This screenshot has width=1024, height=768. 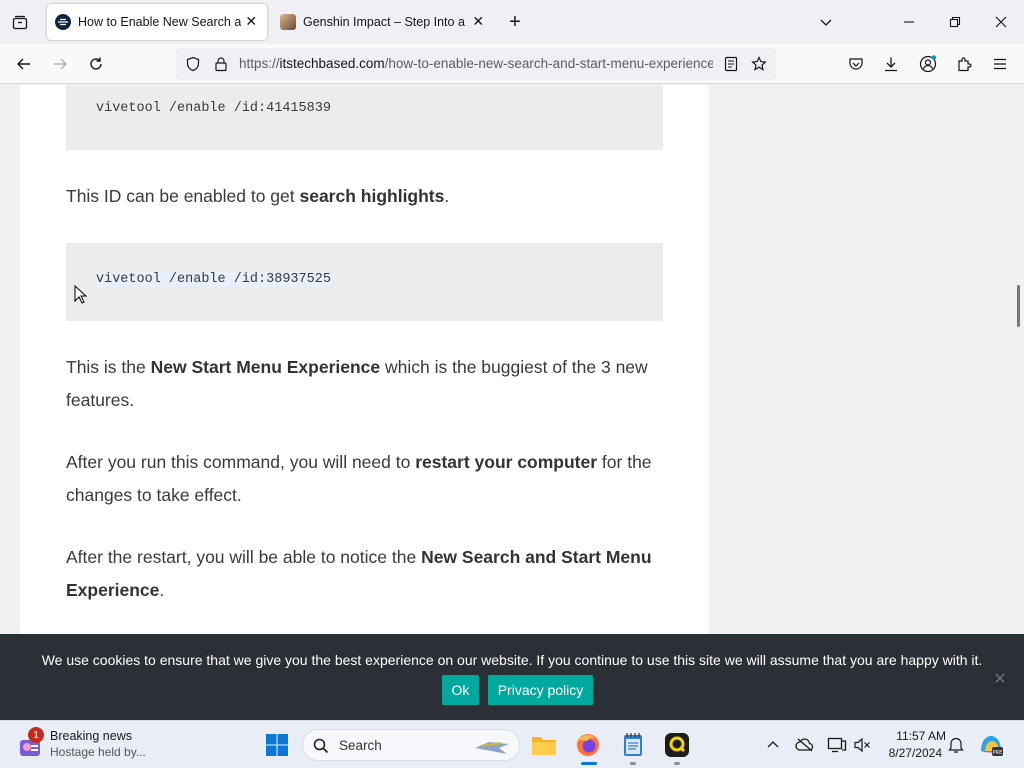 I want to click on search-icon, so click(x=321, y=746).